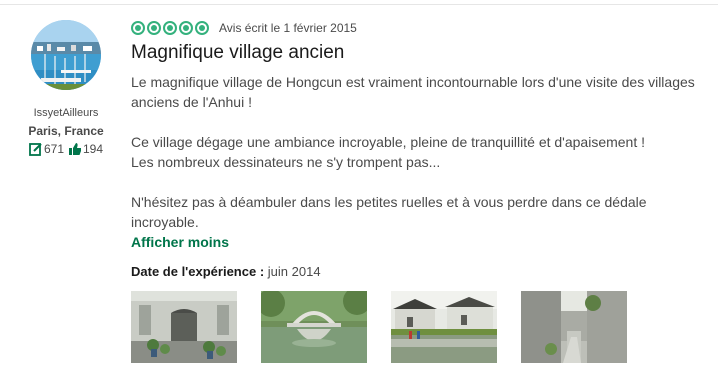 The width and height of the screenshot is (718, 376). I want to click on review-count: 671, so click(46, 149).